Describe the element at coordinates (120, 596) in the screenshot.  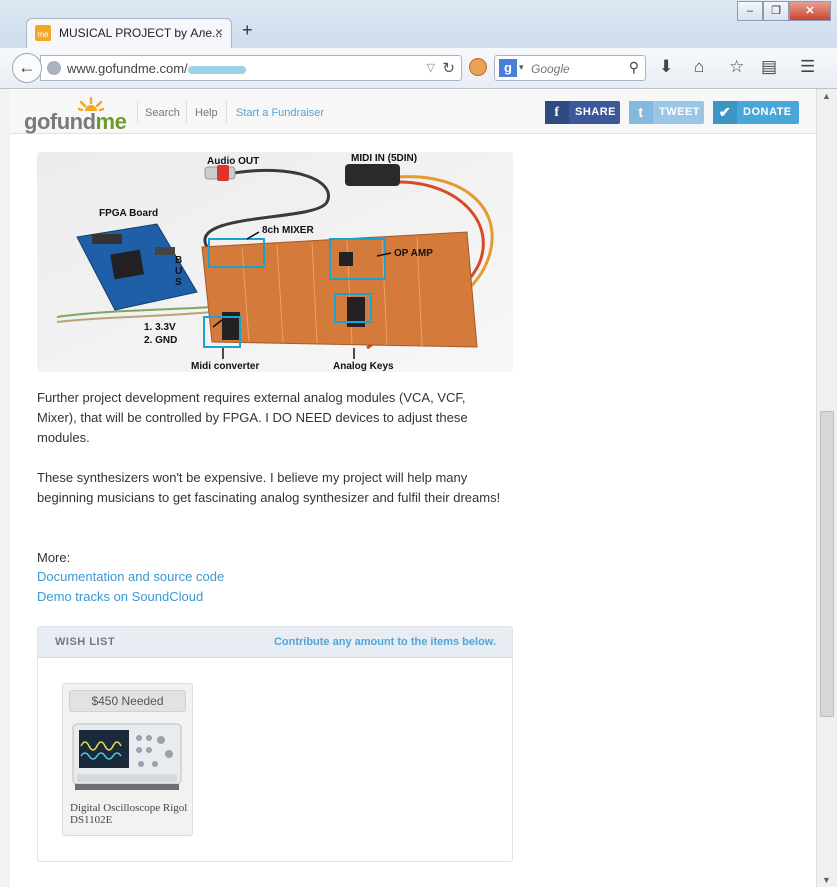
I see `soundcloud-link: Demo tracks on SoundCloud` at that location.